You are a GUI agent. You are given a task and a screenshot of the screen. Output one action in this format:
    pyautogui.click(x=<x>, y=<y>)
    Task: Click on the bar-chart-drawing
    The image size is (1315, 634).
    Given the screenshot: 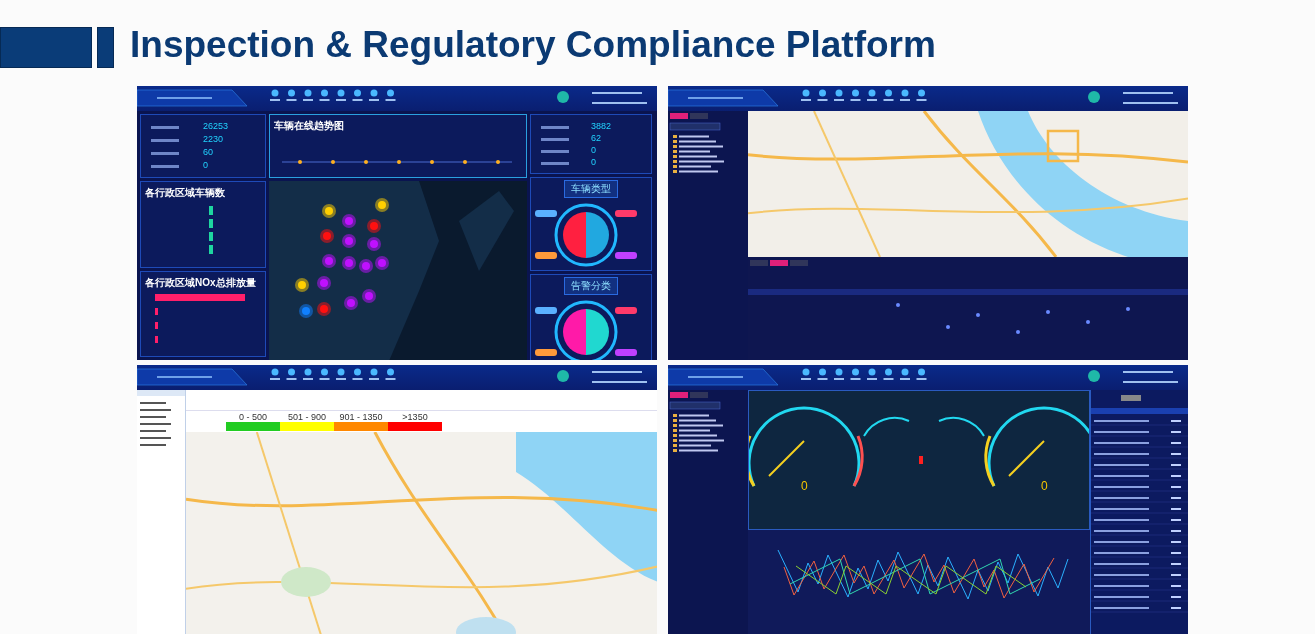 What is the action you would take?
    pyautogui.click(x=211, y=230)
    